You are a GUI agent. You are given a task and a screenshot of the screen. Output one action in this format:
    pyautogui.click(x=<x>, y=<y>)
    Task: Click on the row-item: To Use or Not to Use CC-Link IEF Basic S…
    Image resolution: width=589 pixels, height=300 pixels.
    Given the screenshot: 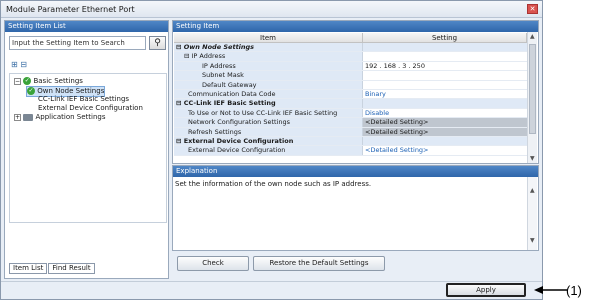 What is the action you would take?
    pyautogui.click(x=268, y=113)
    